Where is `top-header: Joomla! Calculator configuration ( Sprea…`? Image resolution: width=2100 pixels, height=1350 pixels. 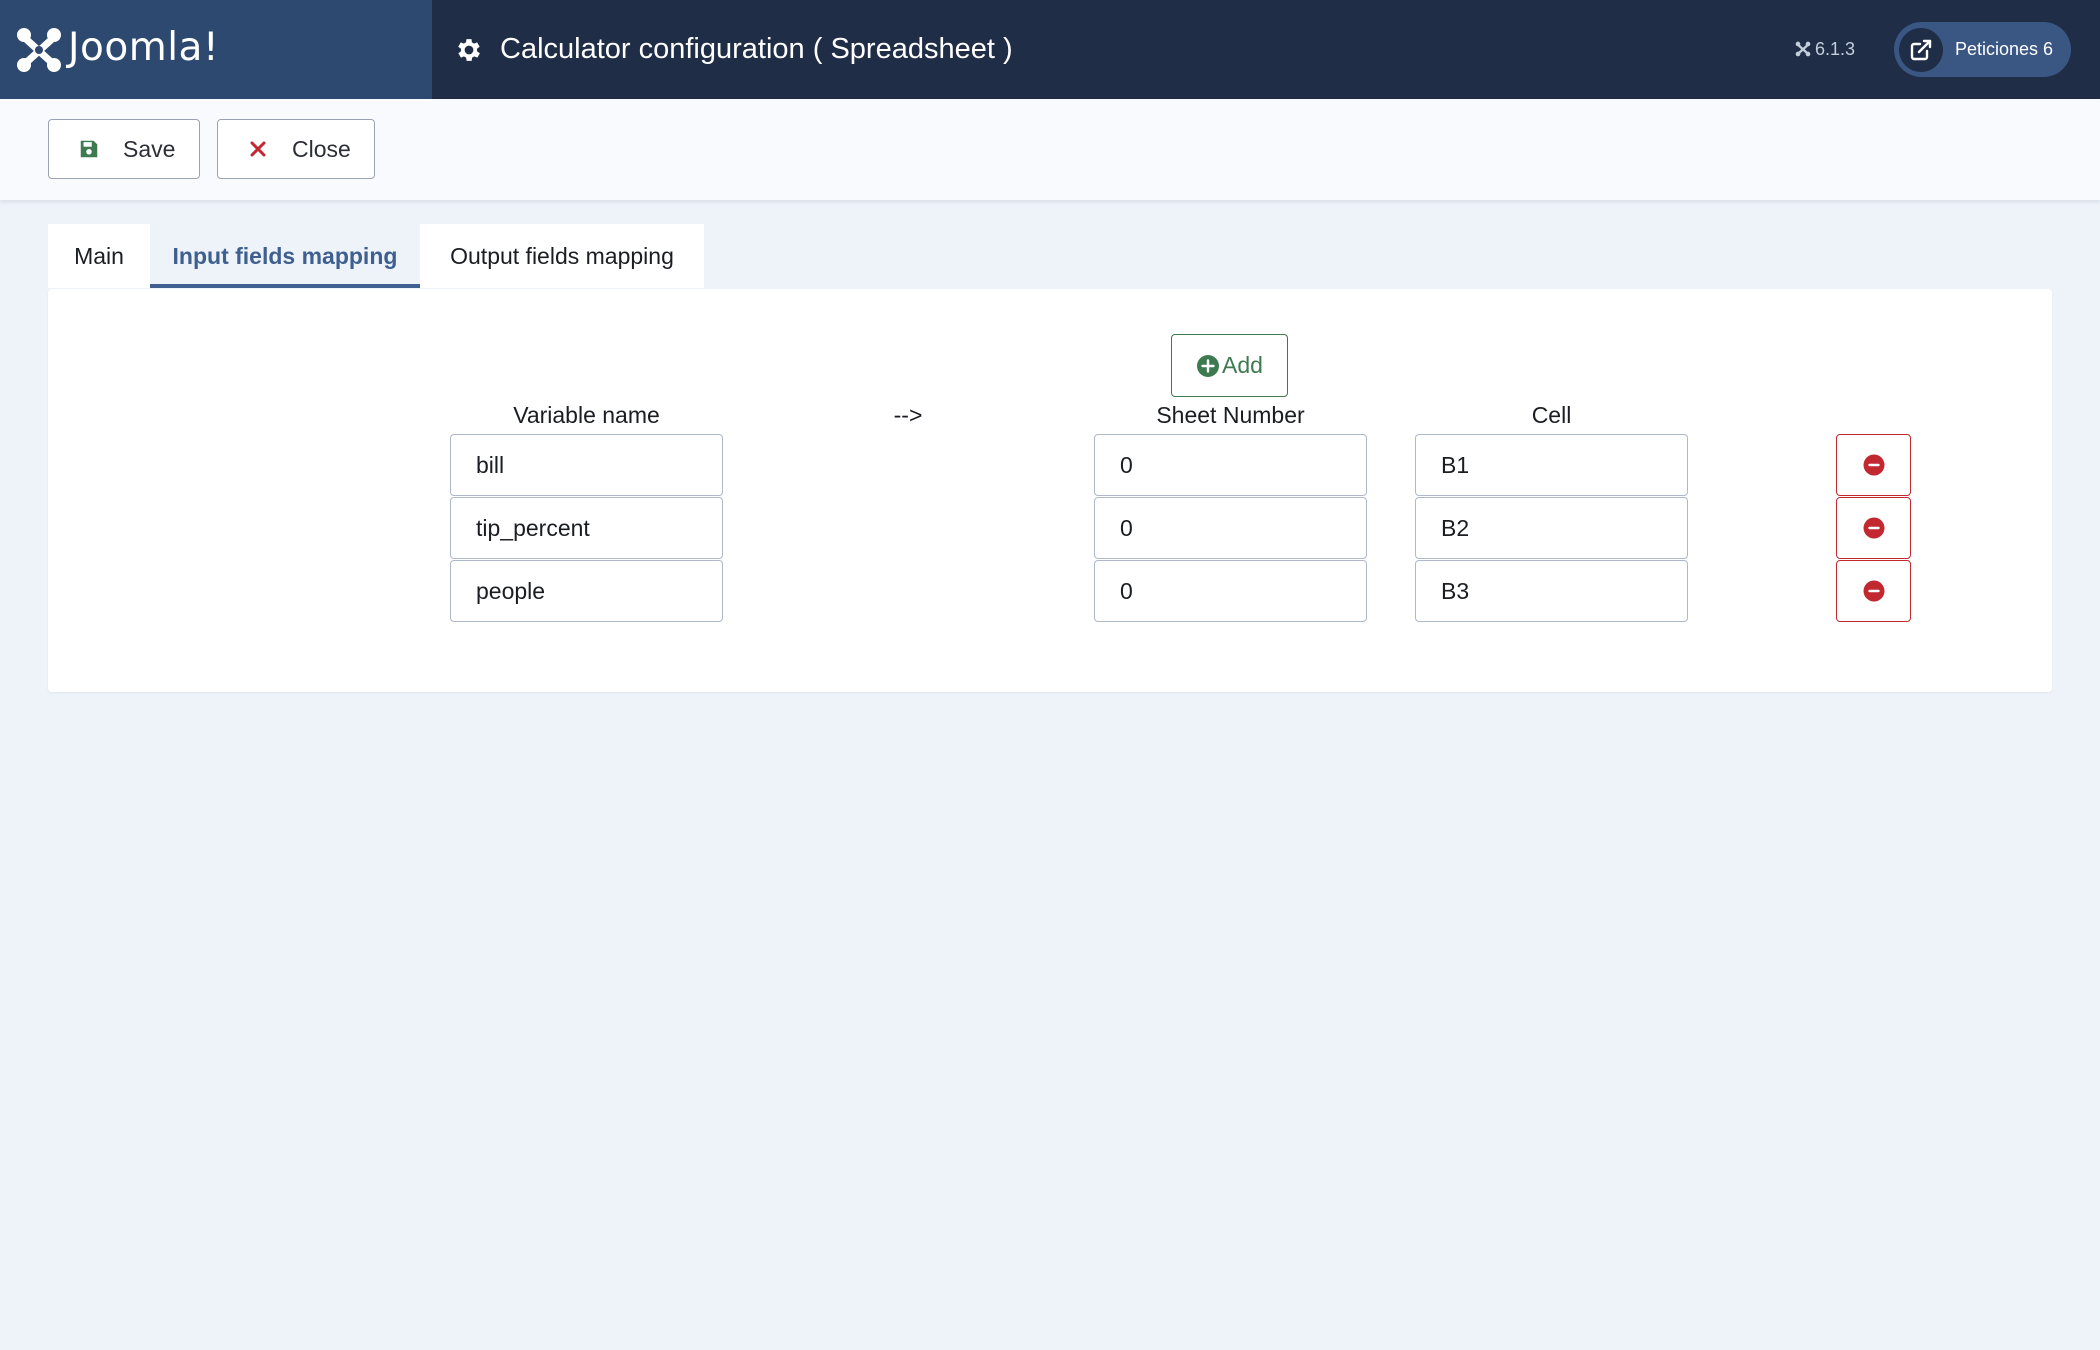 top-header: Joomla! Calculator configuration ( Sprea… is located at coordinates (1050, 49).